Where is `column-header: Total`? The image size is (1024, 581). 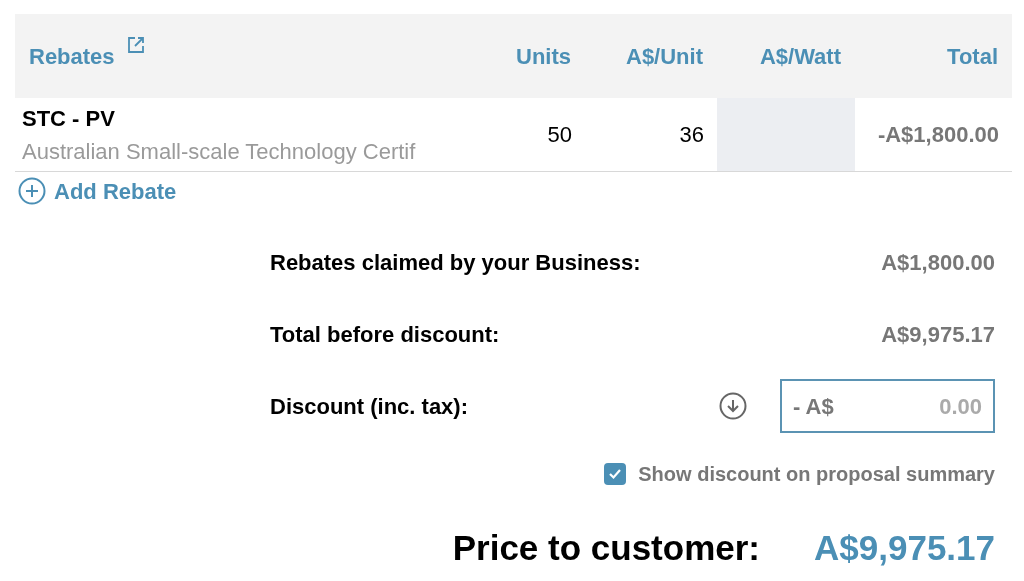
column-header: Total is located at coordinates (972, 56).